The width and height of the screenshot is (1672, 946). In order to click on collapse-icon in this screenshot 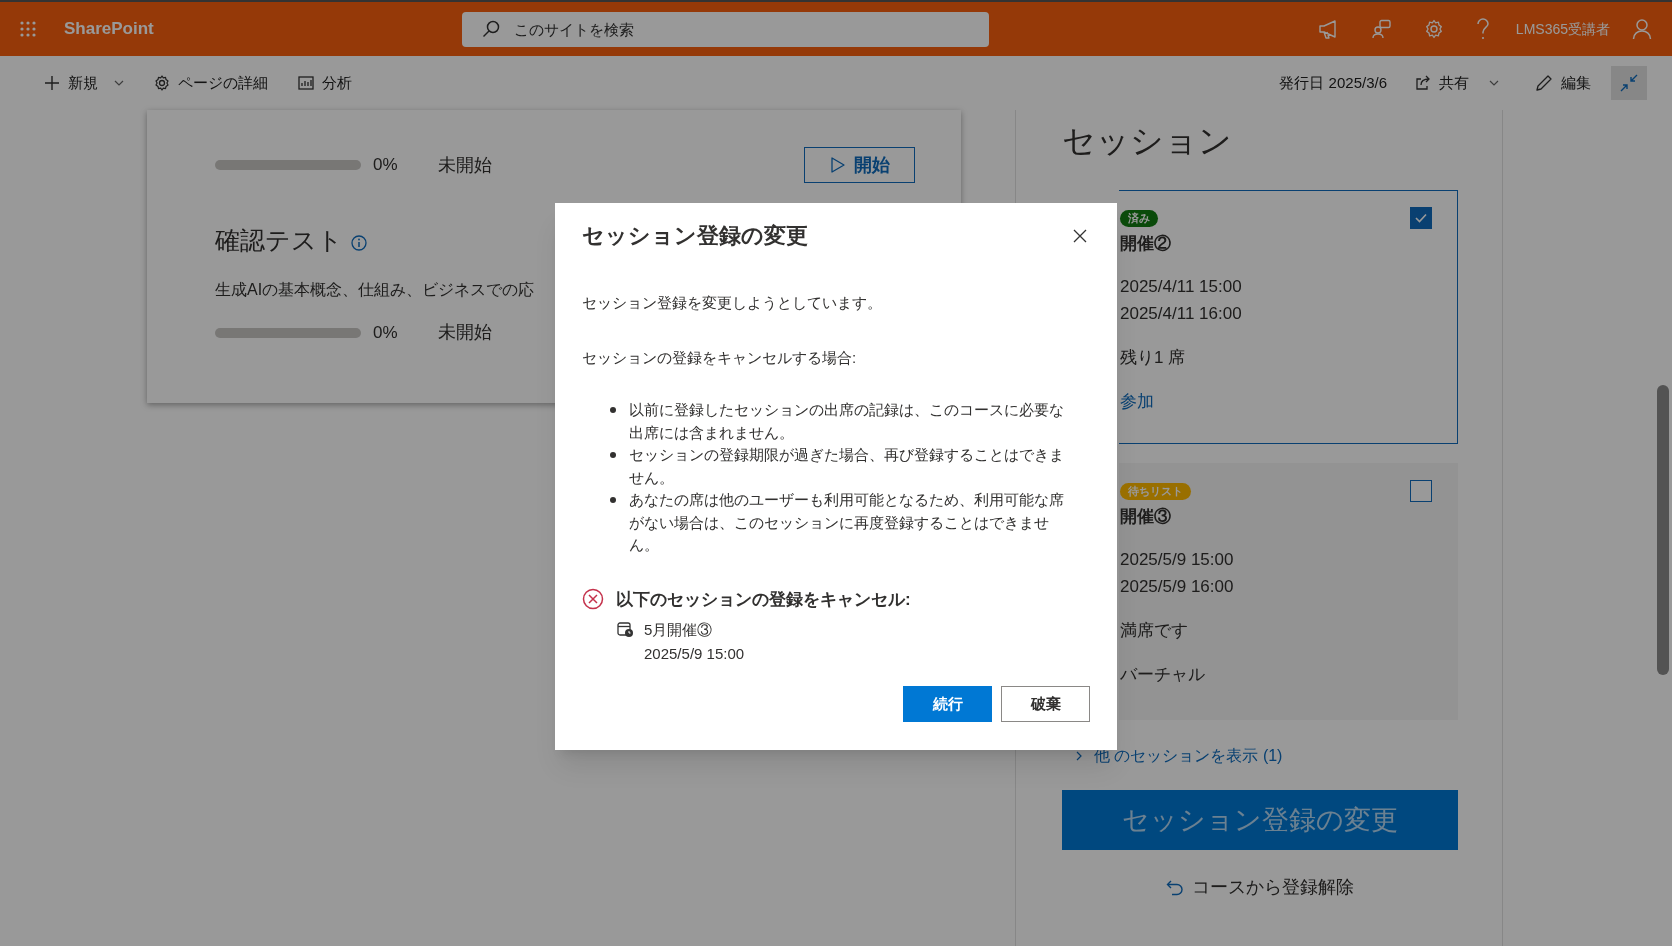, I will do `click(1629, 83)`.